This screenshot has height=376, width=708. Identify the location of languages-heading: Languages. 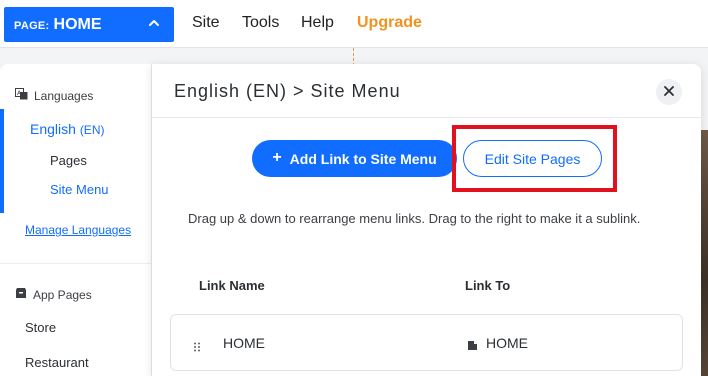
(64, 95).